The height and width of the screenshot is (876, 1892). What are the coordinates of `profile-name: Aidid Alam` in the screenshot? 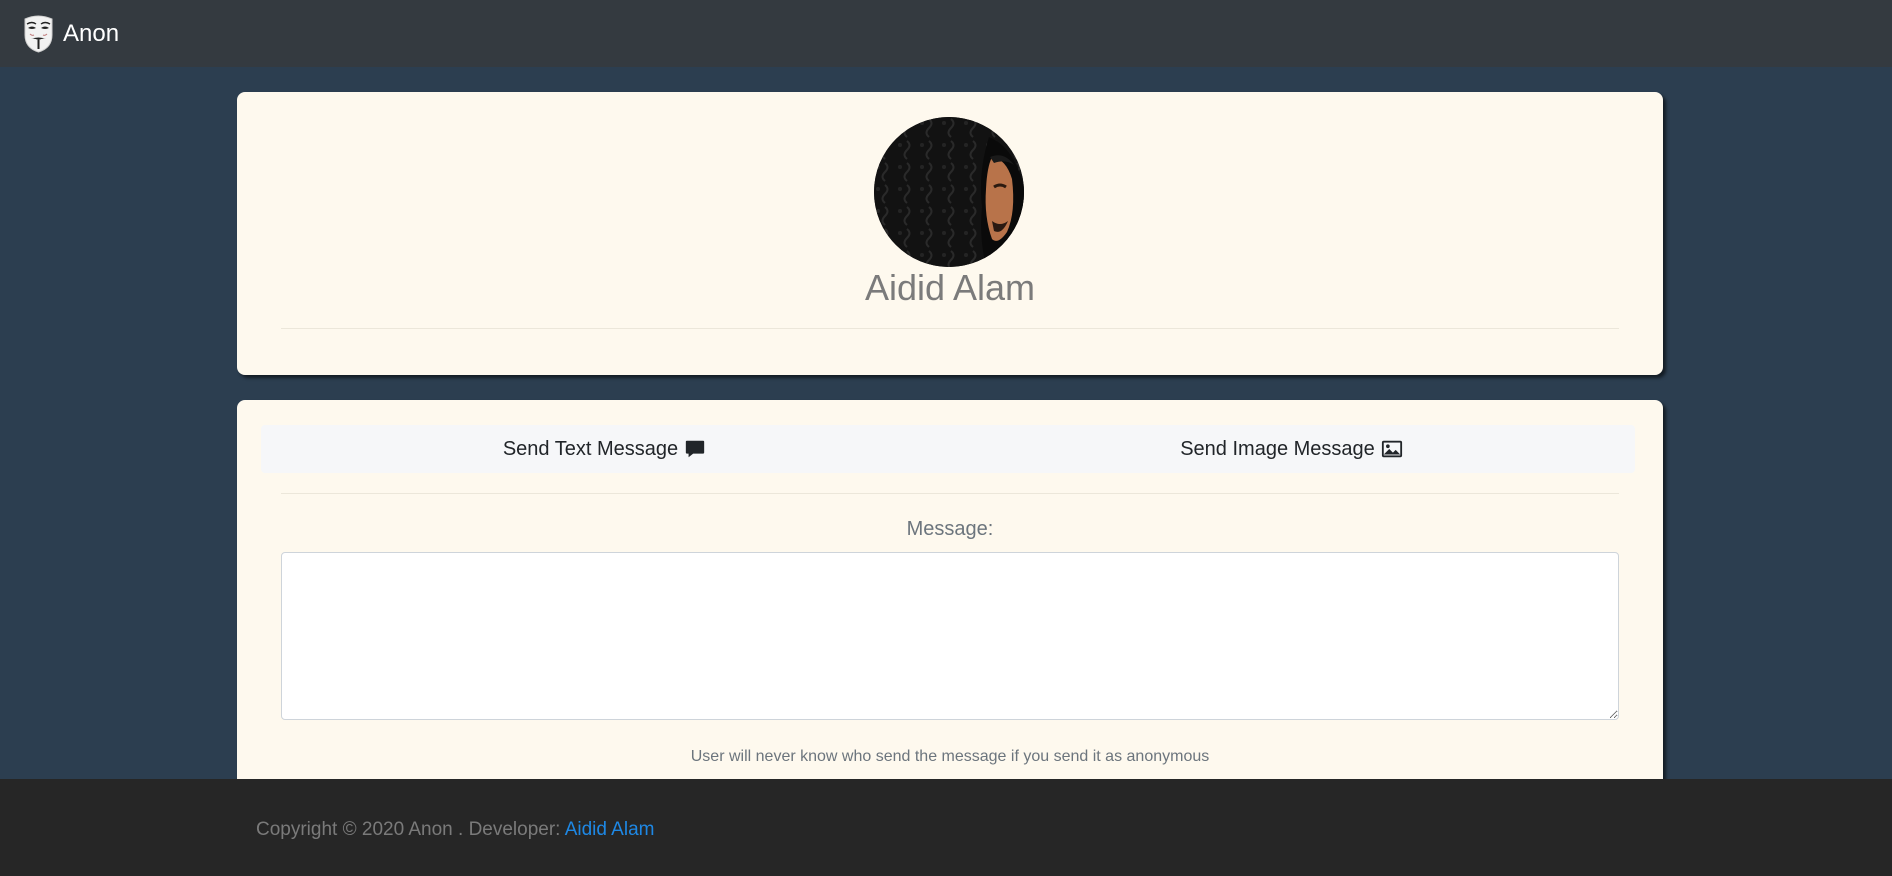 It's located at (950, 287).